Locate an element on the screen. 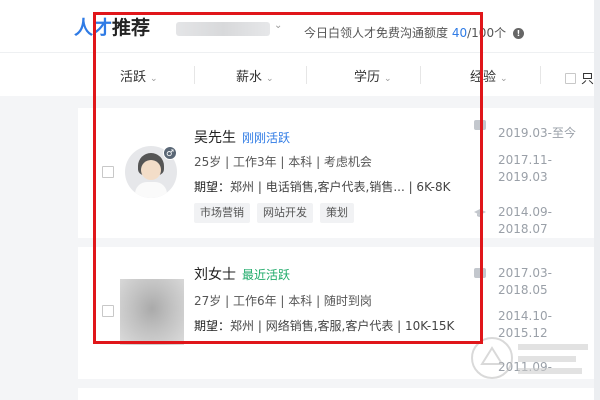 Image resolution: width=600 pixels, height=400 pixels. only-filter-checkbox: 只 is located at coordinates (579, 77).